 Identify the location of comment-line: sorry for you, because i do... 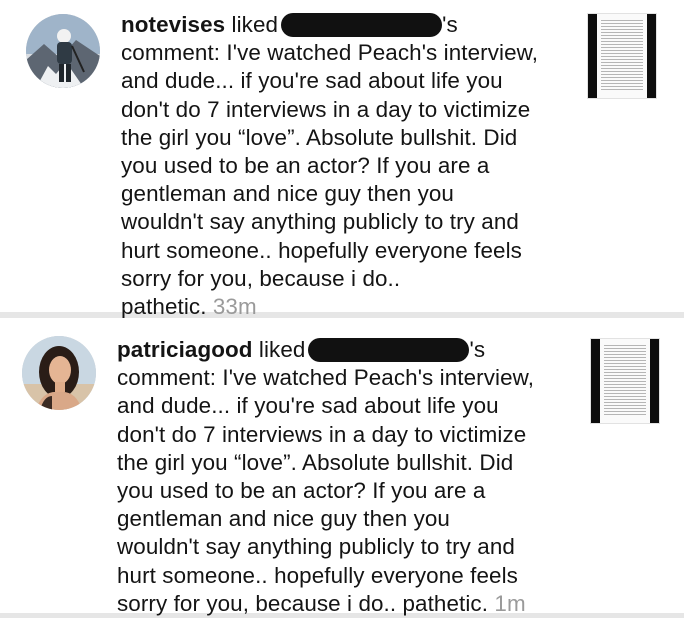
(261, 278).